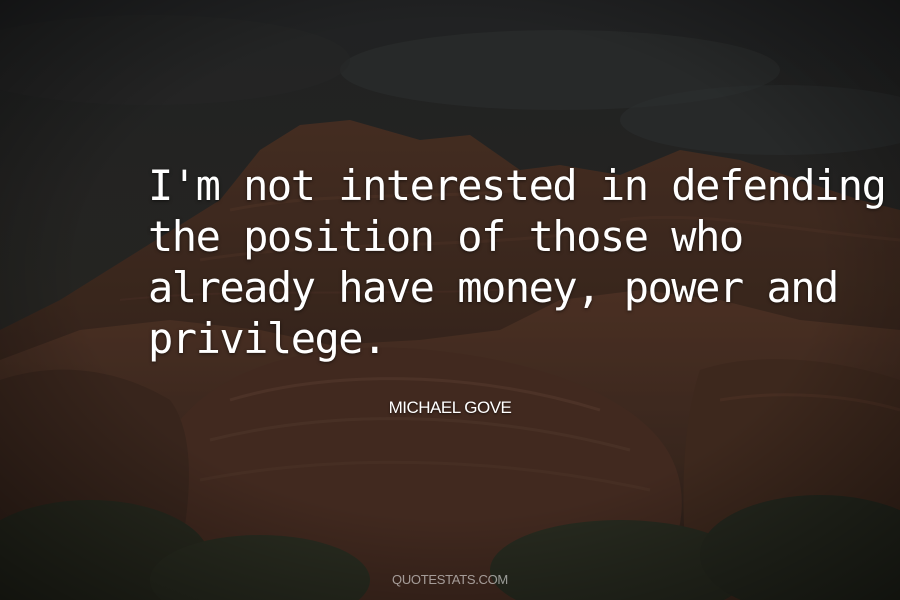 The image size is (900, 600). Describe the element at coordinates (446, 236) in the screenshot. I see `quote-line: the position of those who` at that location.